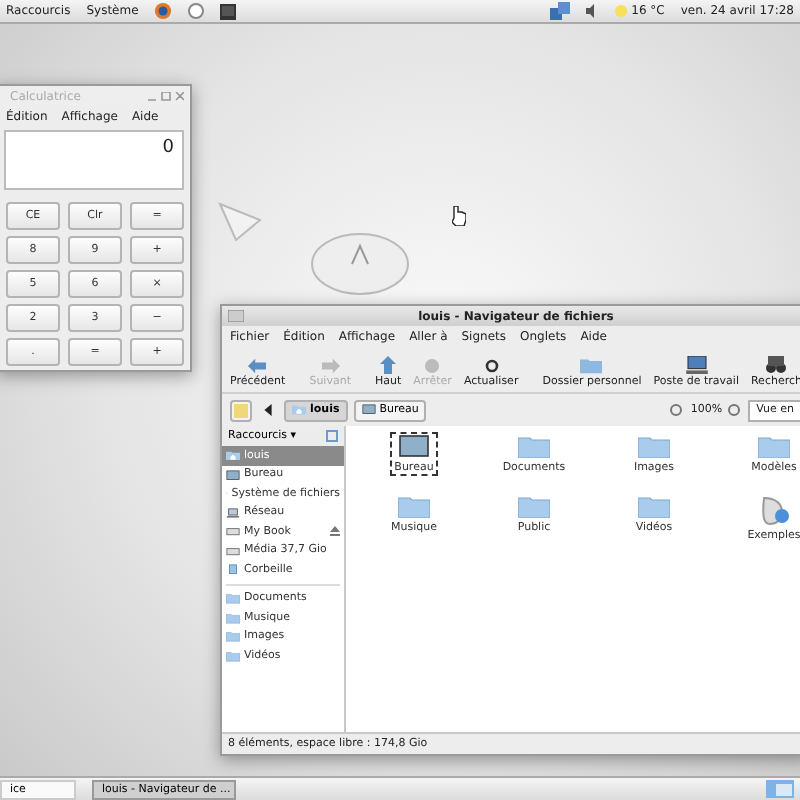 This screenshot has height=800, width=800. I want to click on reload-icon, so click(491, 366).